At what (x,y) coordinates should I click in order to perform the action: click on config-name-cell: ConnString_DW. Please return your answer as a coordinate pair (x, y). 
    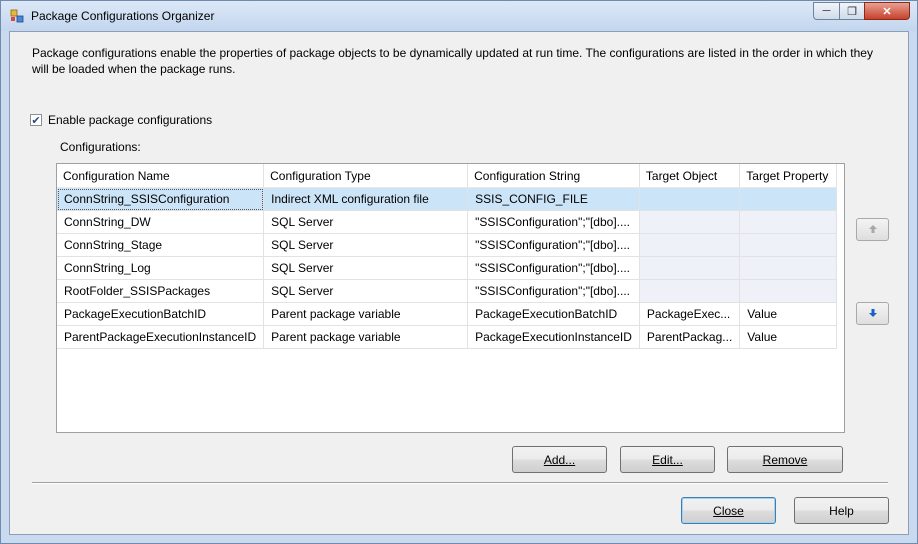
    Looking at the image, I should click on (161, 222).